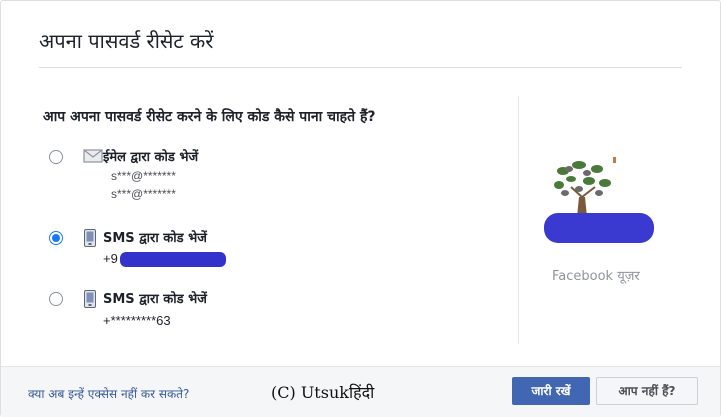  Describe the element at coordinates (323, 392) in the screenshot. I see `watermark-text: (C) Utsukहिंदी` at that location.